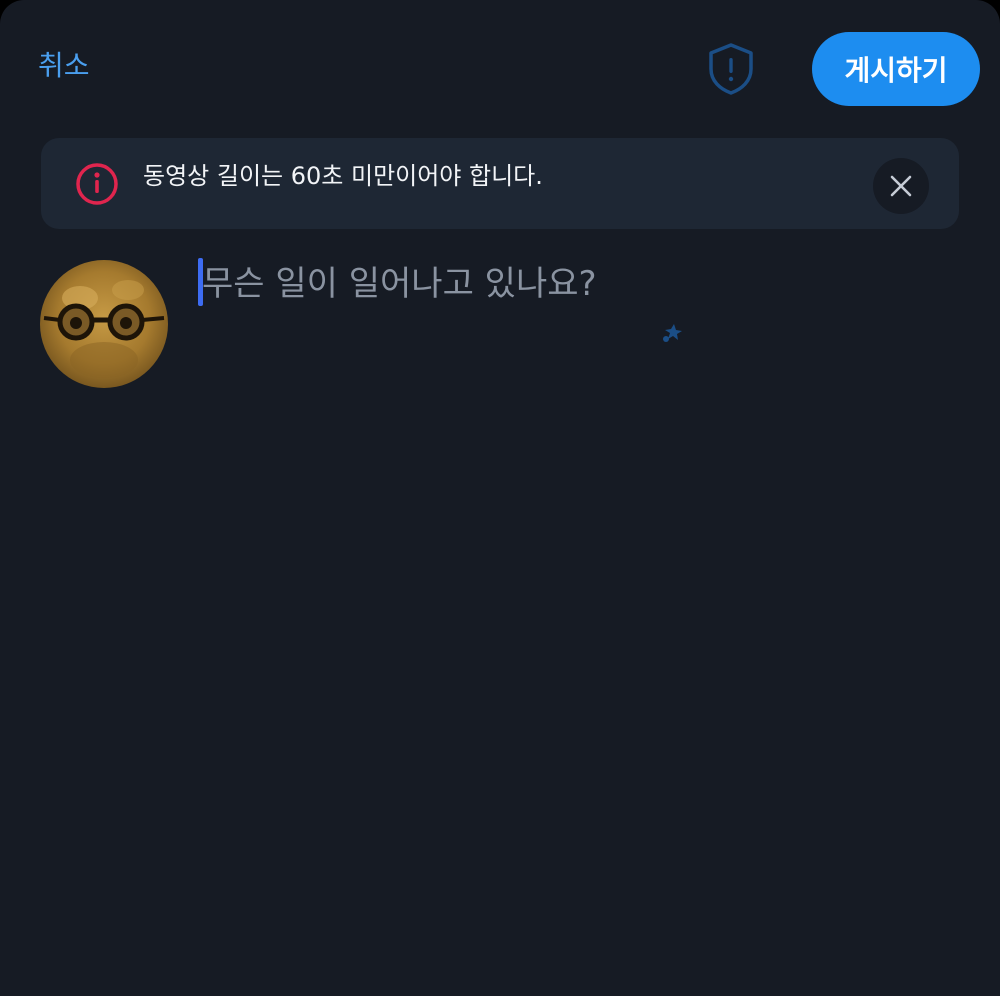 The image size is (1000, 996). I want to click on post-button: 게시하기, so click(896, 69).